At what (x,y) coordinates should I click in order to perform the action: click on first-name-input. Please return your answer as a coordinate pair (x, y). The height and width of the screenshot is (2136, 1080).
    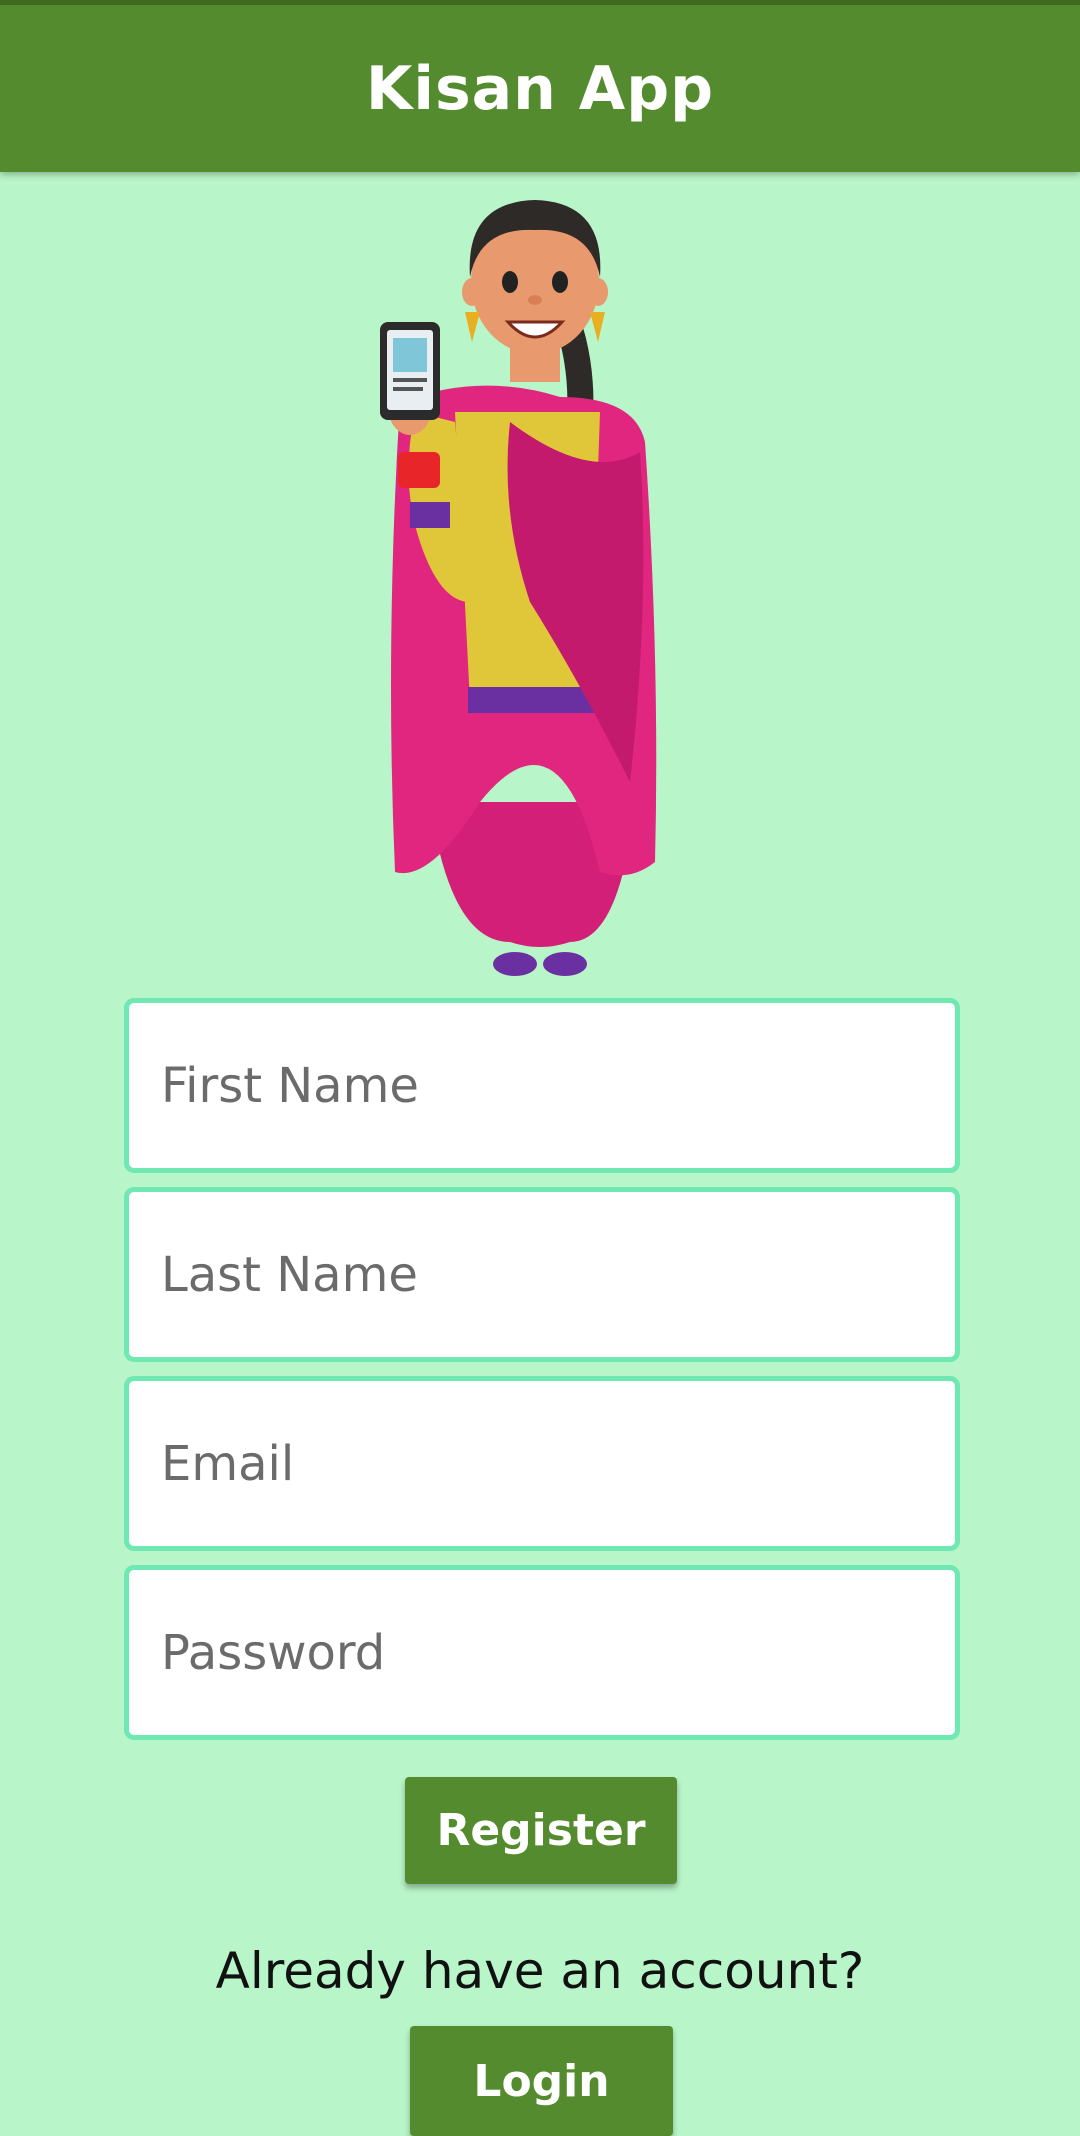
    Looking at the image, I should click on (542, 1085).